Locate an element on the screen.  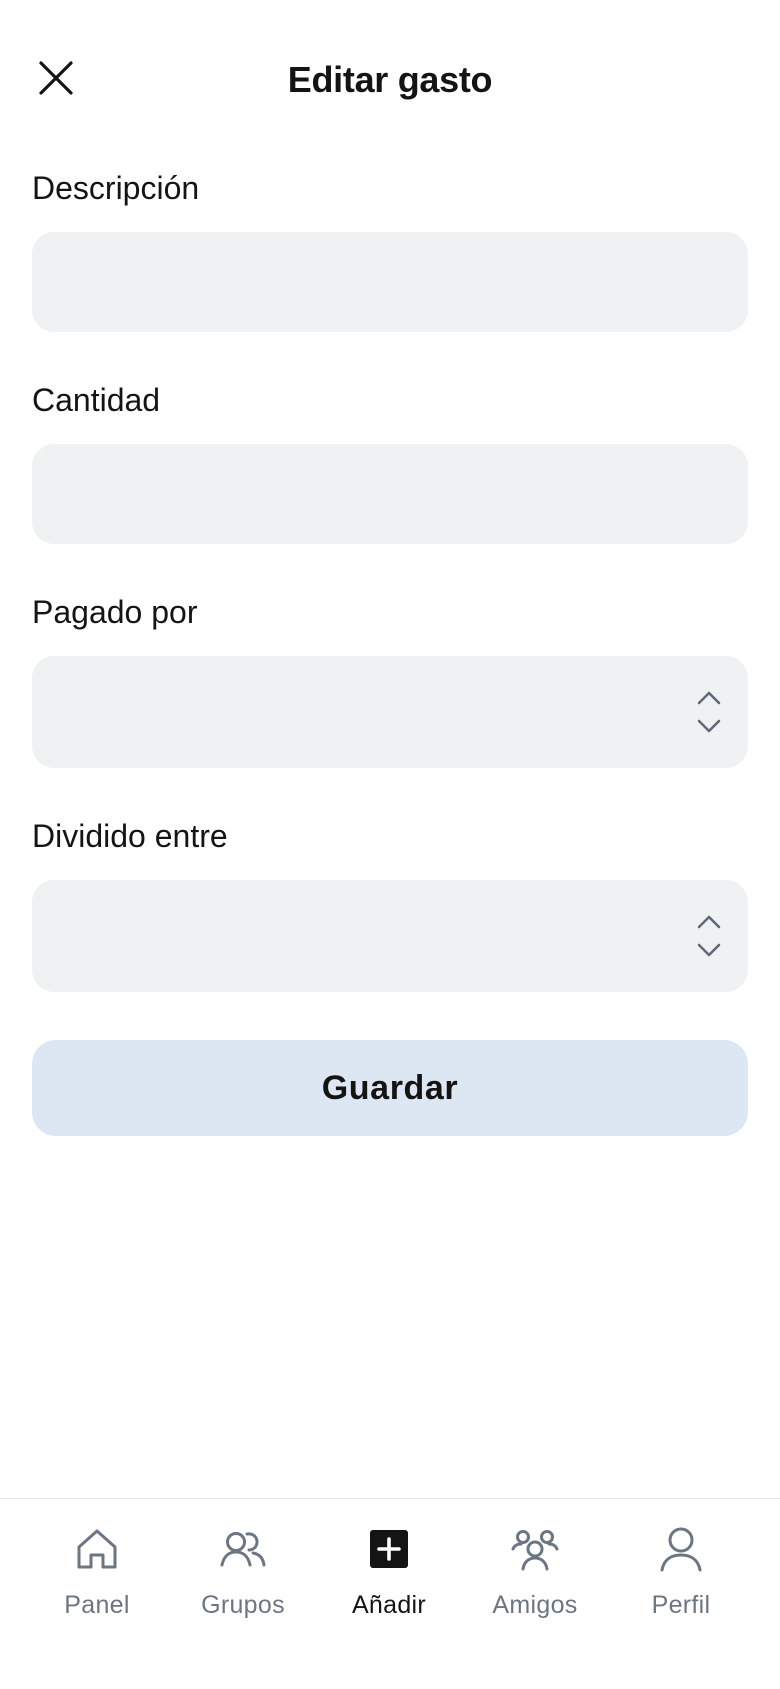
save-button: Guardar is located at coordinates (390, 1088).